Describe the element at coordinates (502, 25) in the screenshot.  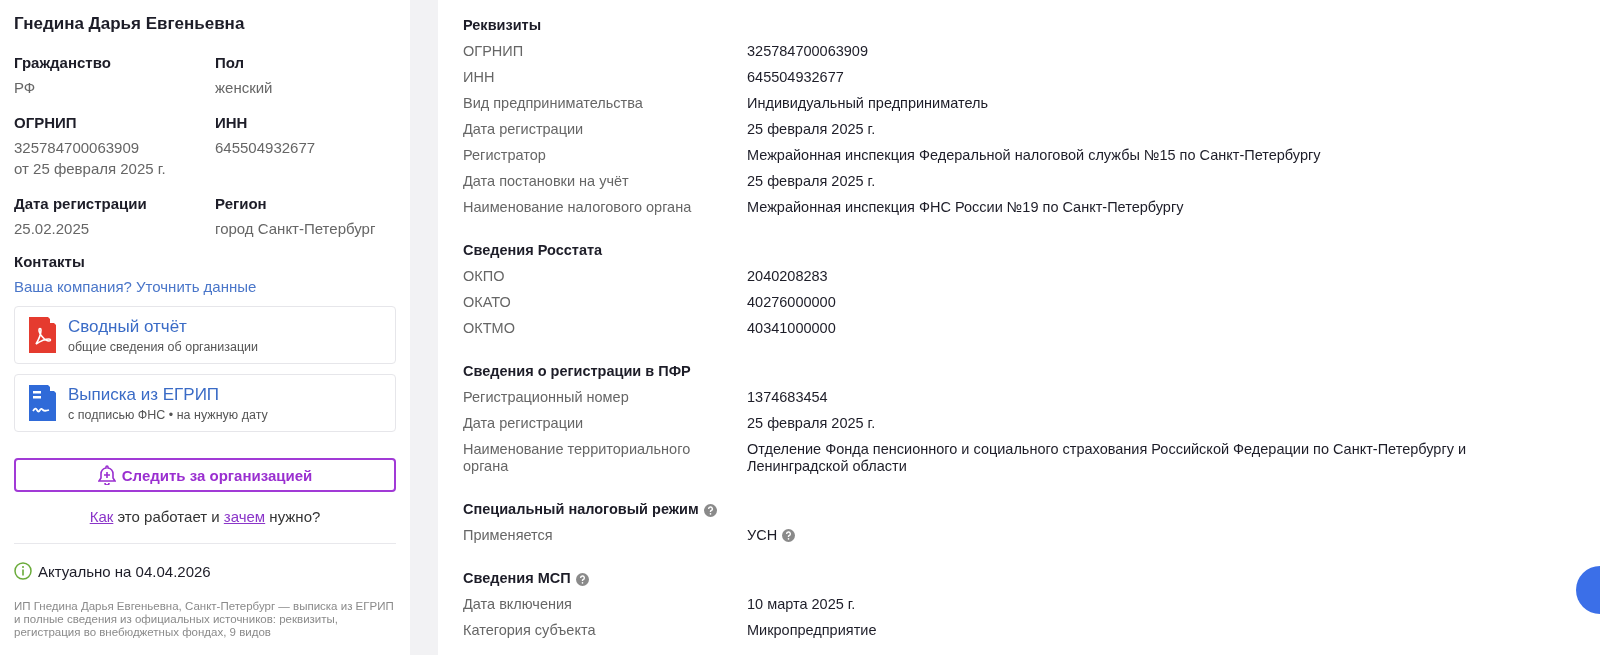
I see `section-title: Реквизиты` at that location.